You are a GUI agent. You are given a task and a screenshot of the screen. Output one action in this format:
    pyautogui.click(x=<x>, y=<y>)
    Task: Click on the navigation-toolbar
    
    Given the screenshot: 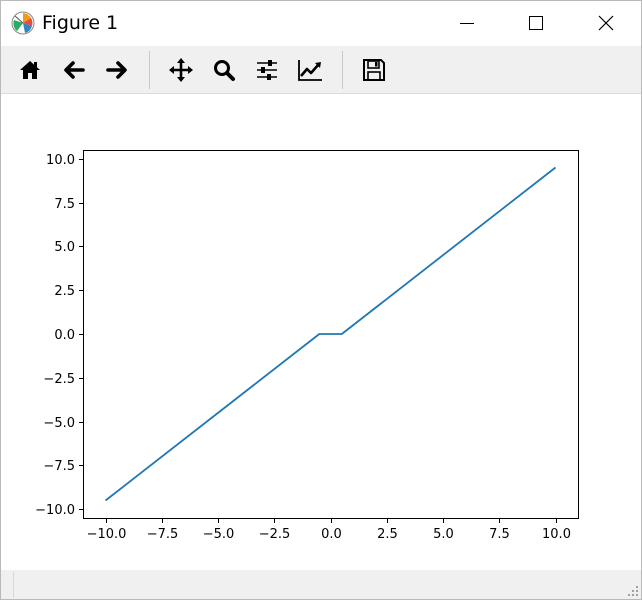 What is the action you would take?
    pyautogui.click(x=321, y=70)
    